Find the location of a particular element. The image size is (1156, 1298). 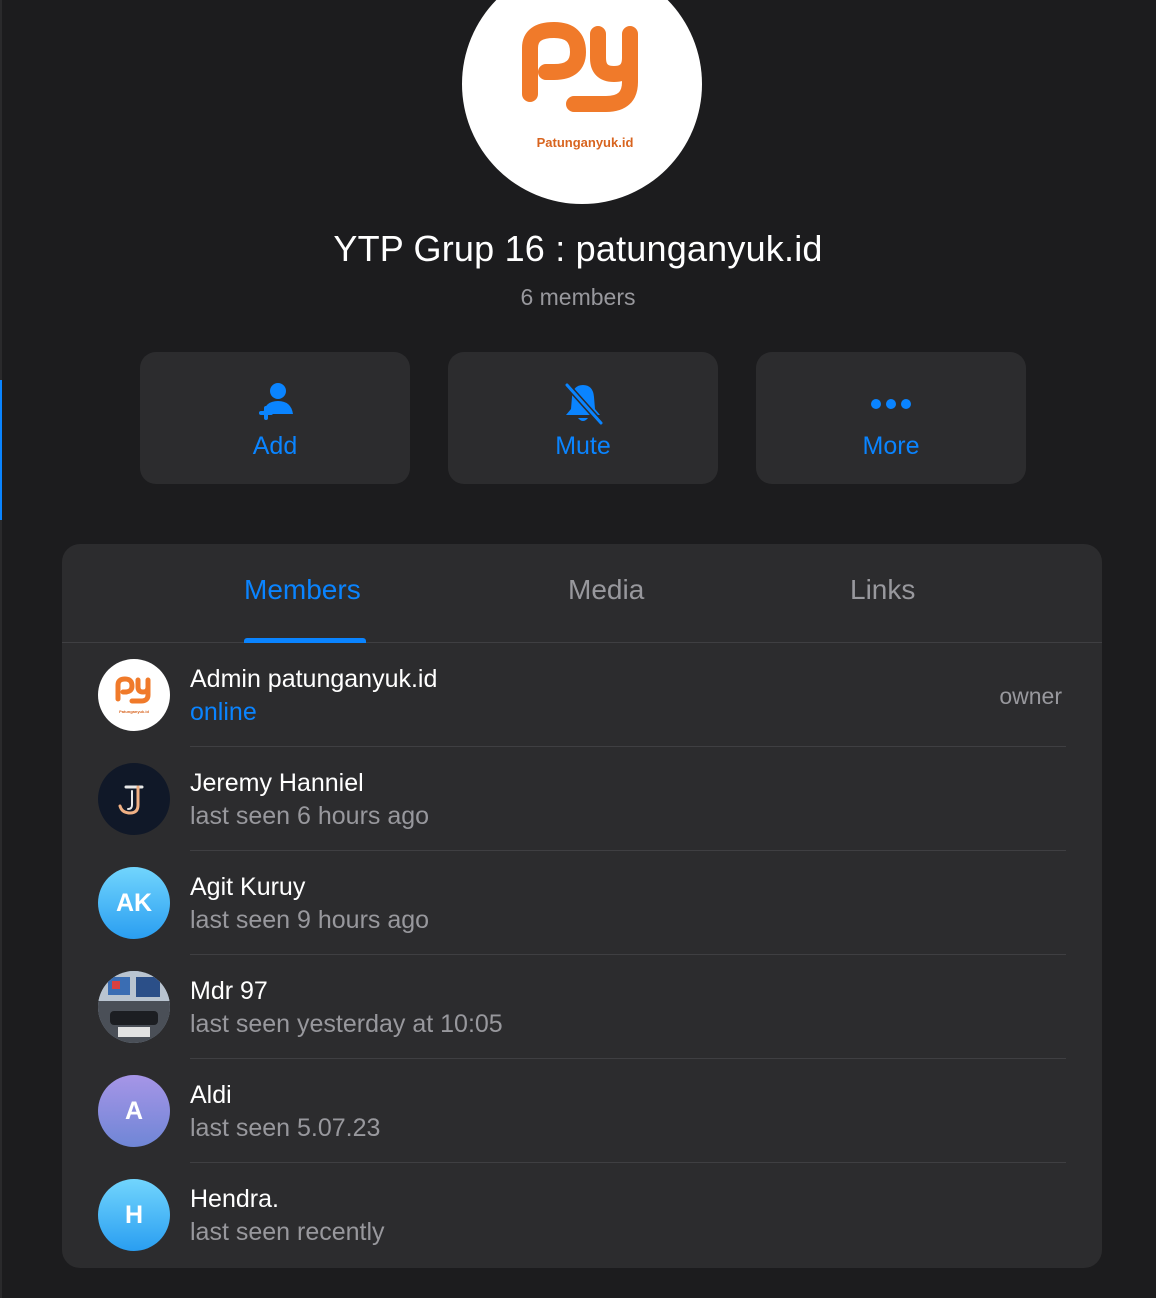

j-logo-icon is located at coordinates (131, 800).